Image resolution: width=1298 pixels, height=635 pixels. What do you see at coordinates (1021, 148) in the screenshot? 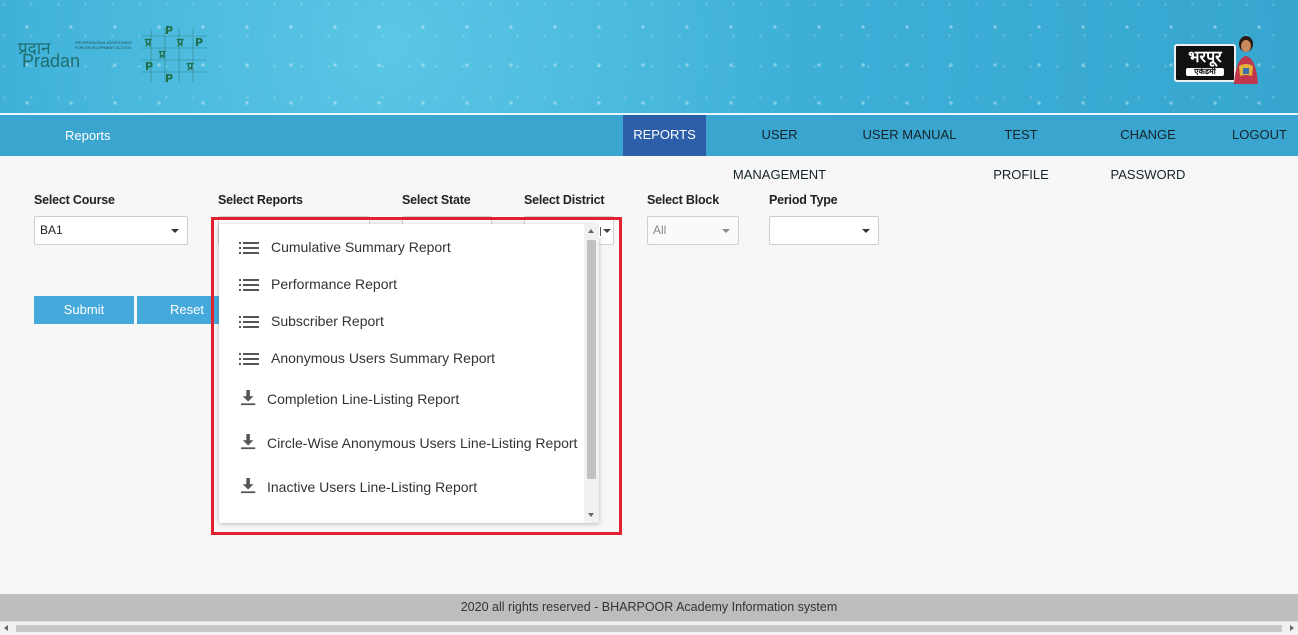
I see `nav-item-test-profile: TEST PROFILE` at bounding box center [1021, 148].